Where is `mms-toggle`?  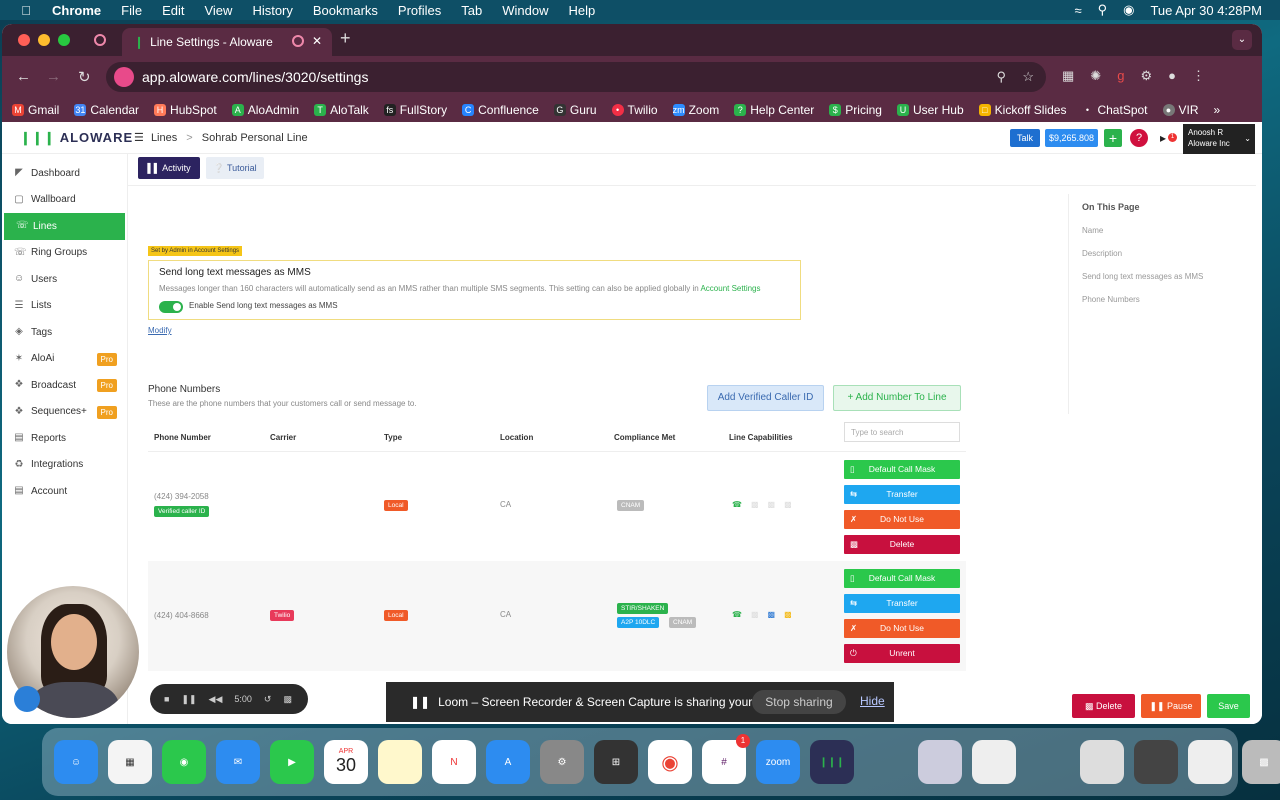 mms-toggle is located at coordinates (171, 307).